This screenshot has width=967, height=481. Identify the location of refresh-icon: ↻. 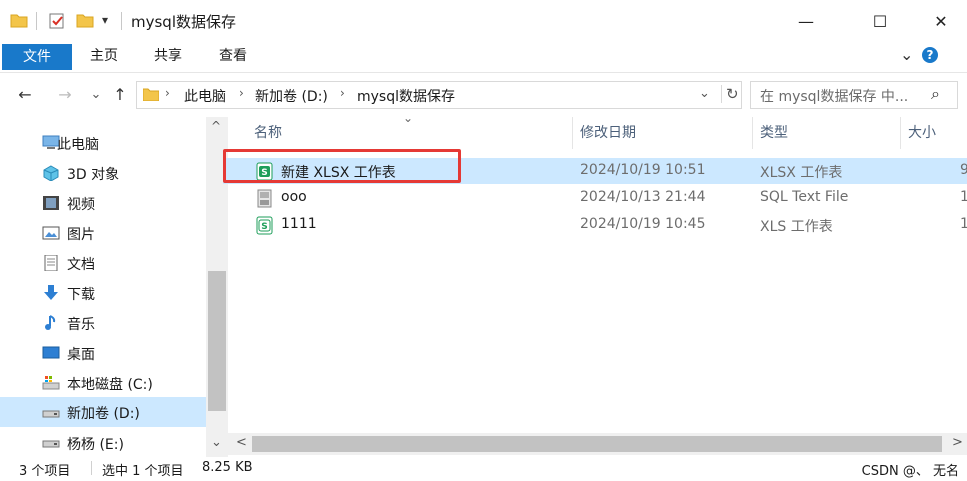
(730, 94).